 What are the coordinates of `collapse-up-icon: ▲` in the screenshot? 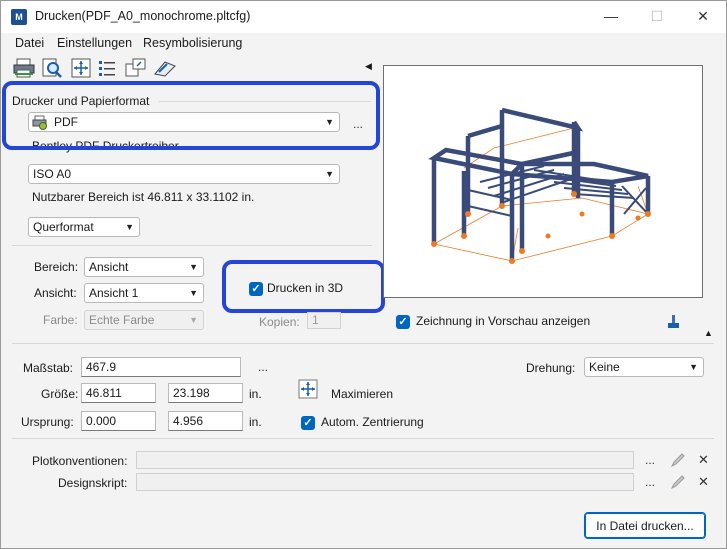 It's located at (708, 333).